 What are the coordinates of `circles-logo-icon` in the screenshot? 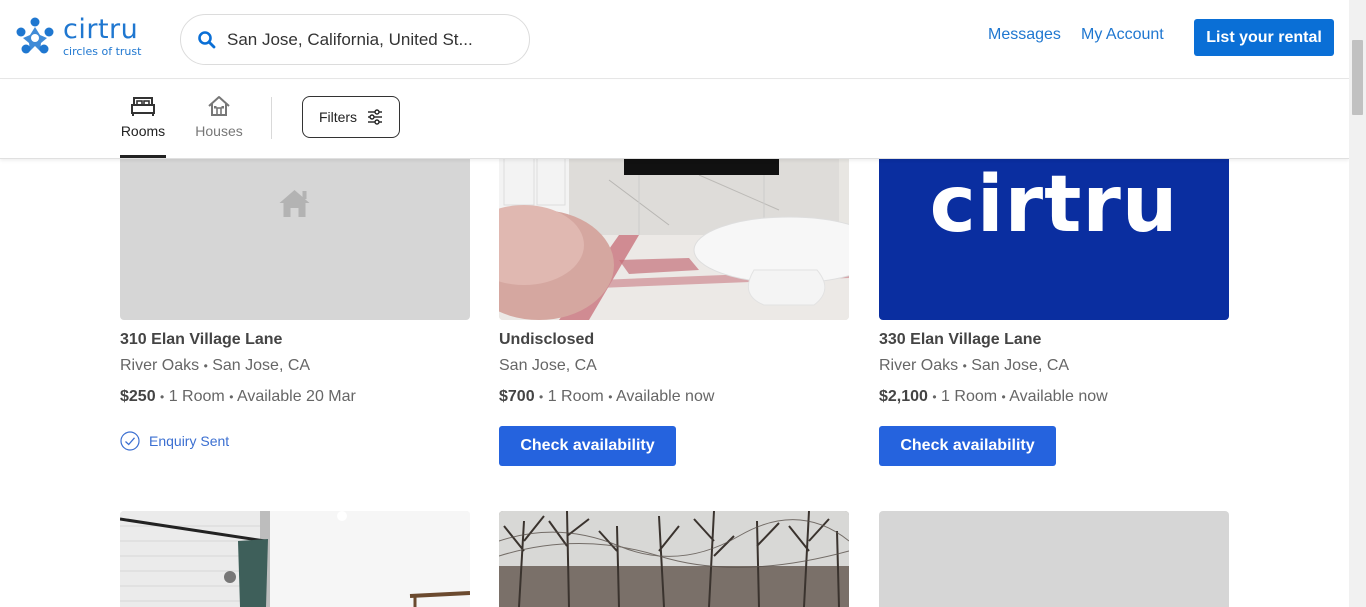 It's located at (35, 35).